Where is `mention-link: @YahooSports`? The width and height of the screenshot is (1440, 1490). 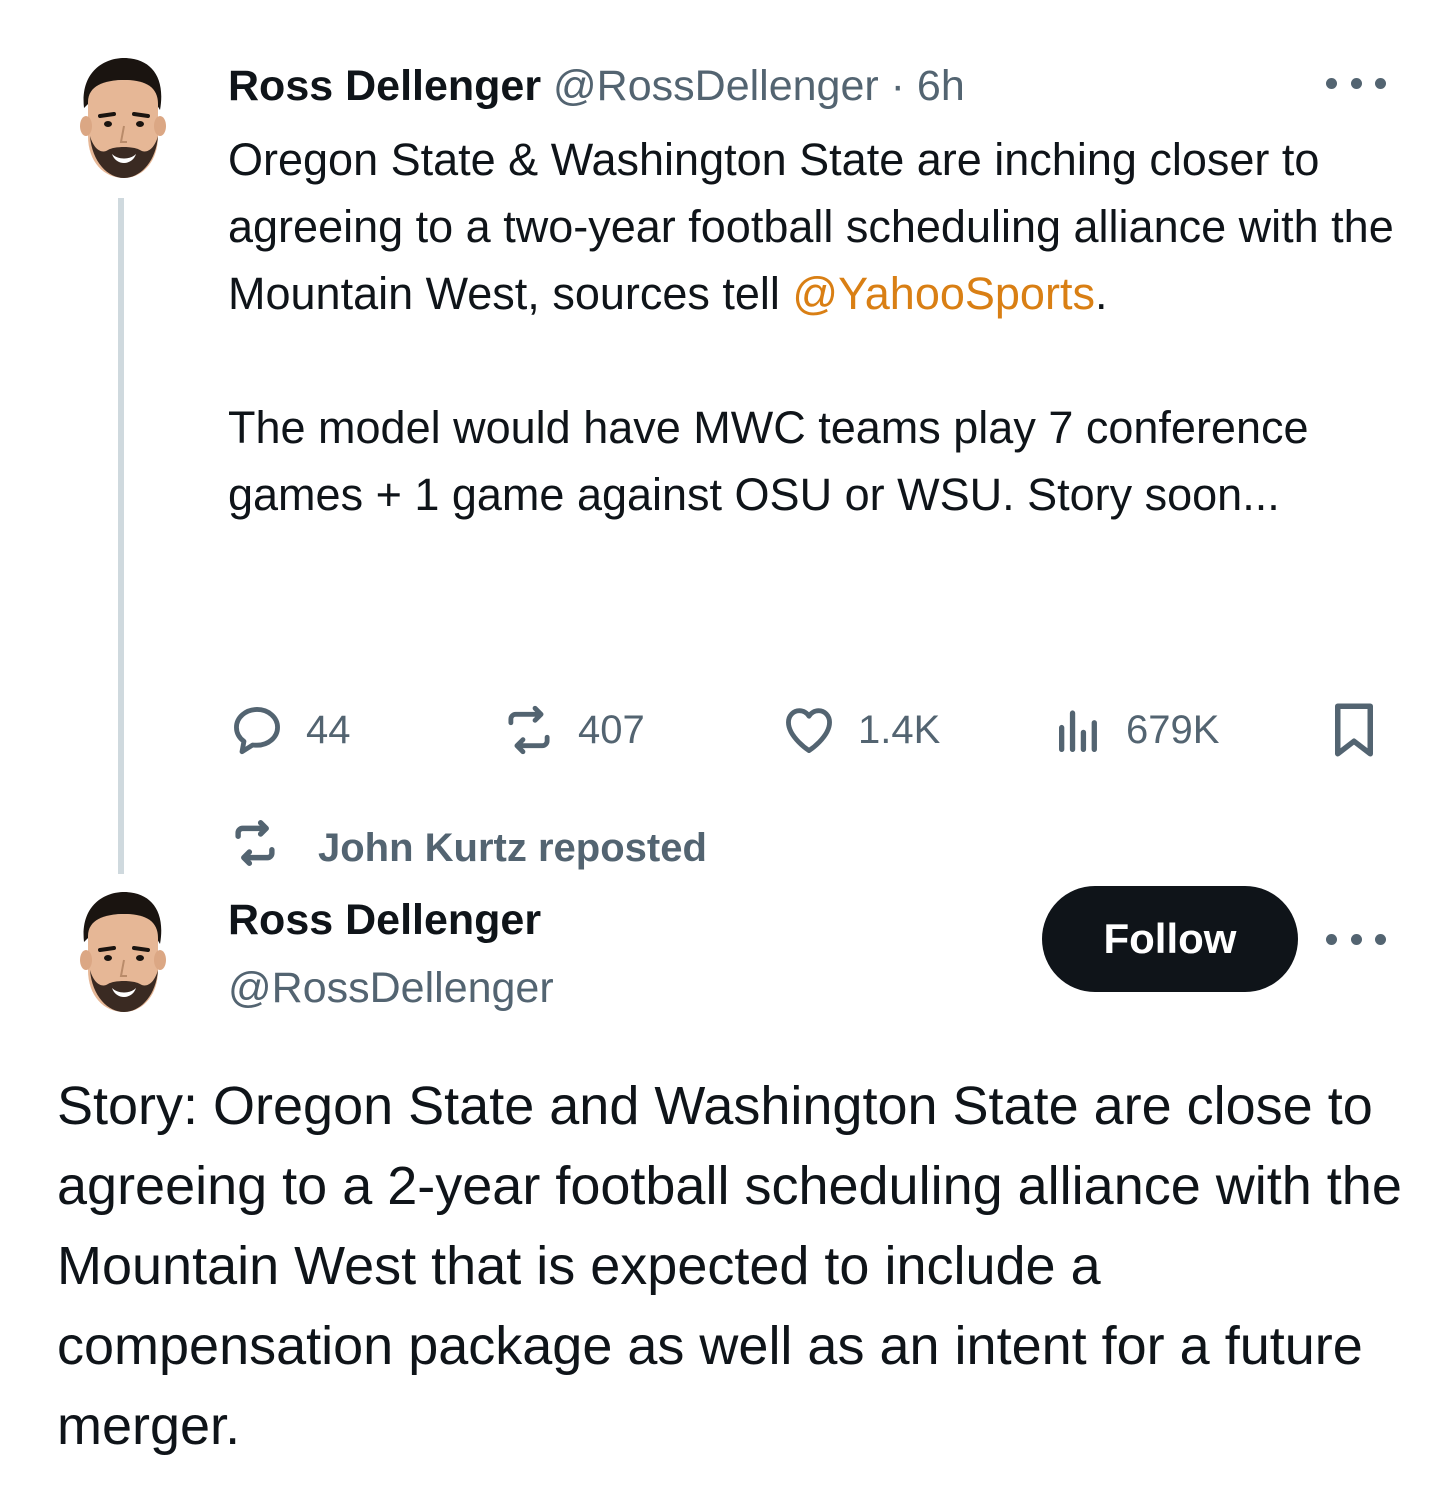 mention-link: @YahooSports is located at coordinates (943, 293).